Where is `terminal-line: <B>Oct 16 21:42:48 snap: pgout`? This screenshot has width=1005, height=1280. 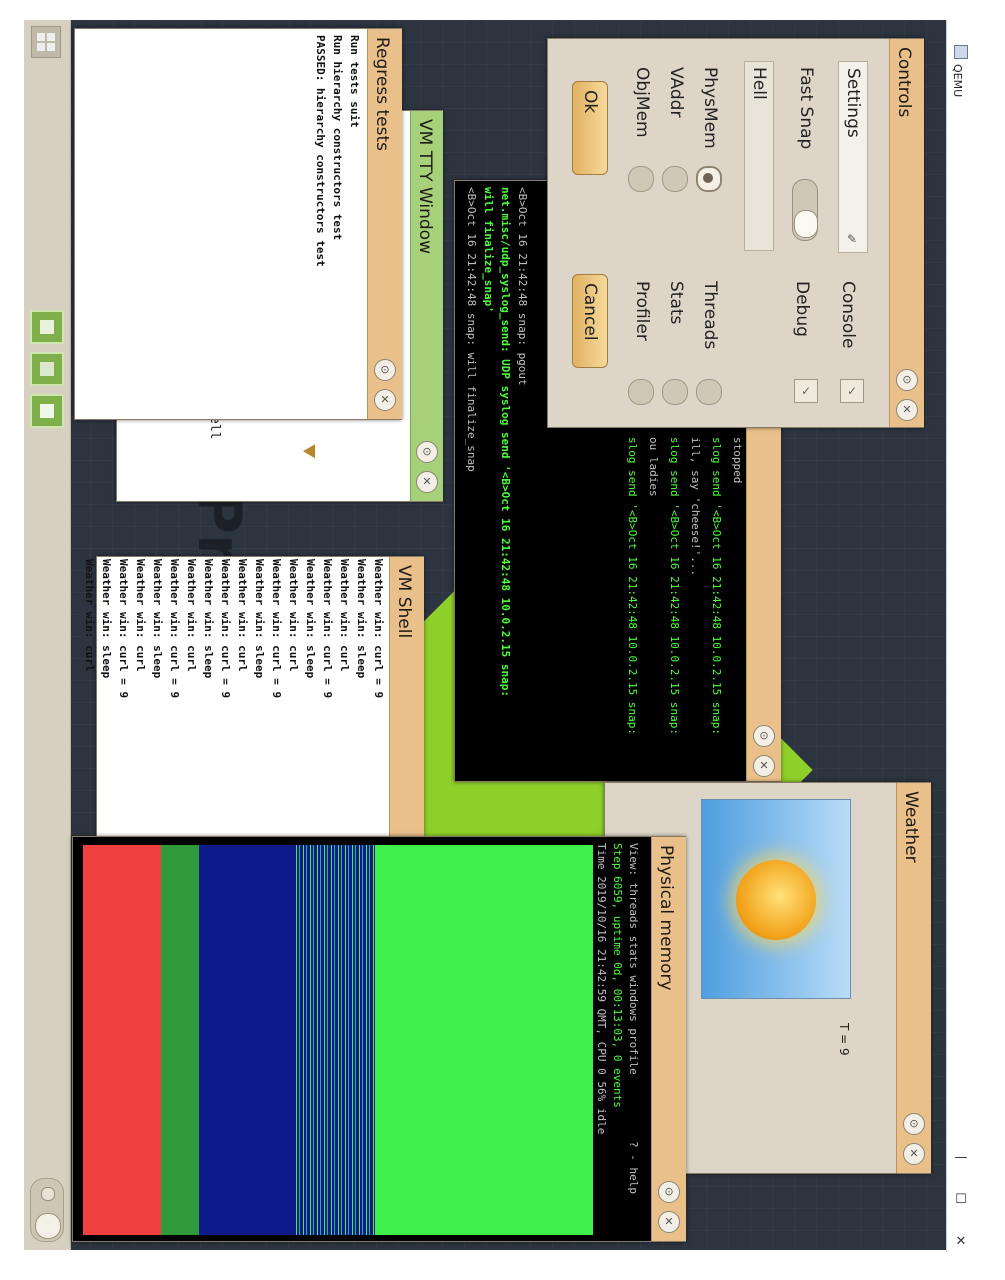 terminal-line: <B>Oct 16 21:42:48 snap: pgout is located at coordinates (522, 286).